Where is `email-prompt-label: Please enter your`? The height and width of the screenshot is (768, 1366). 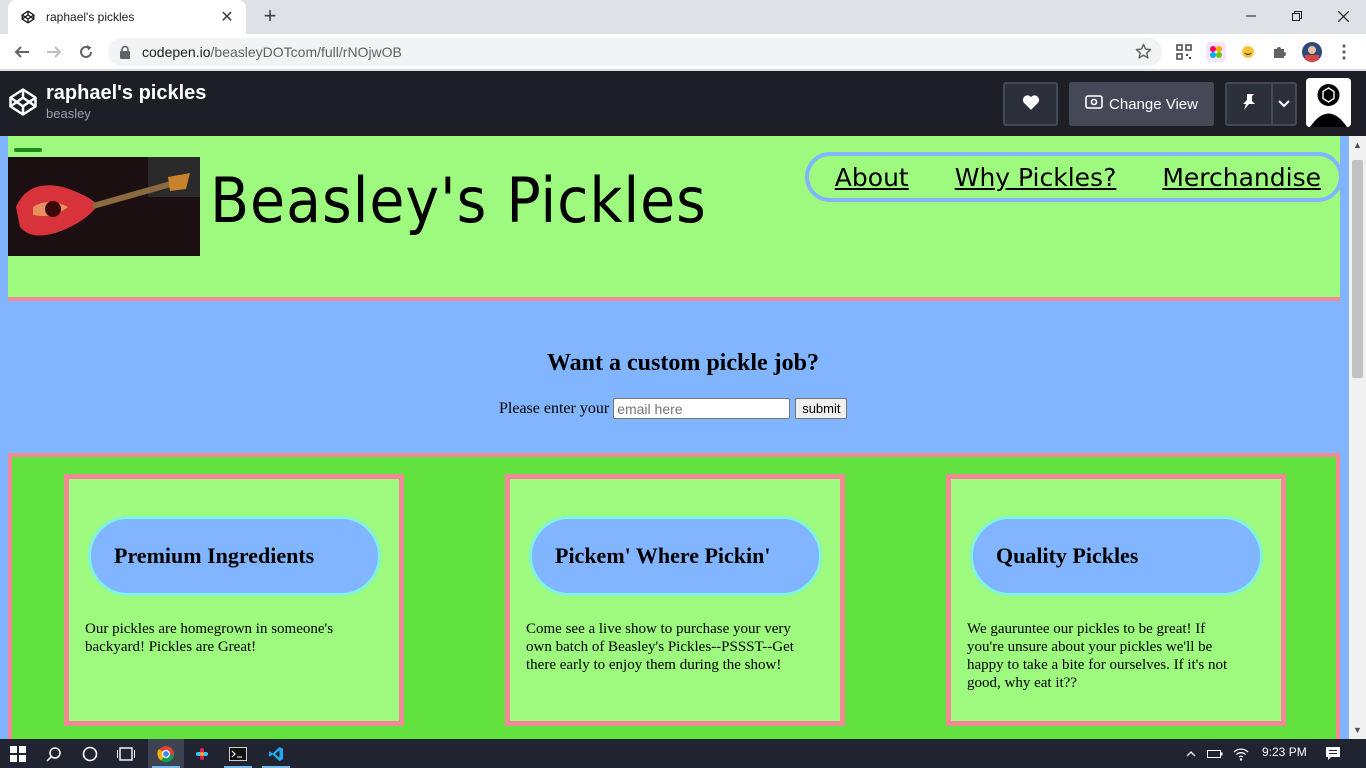
email-prompt-label: Please enter your is located at coordinates (554, 408).